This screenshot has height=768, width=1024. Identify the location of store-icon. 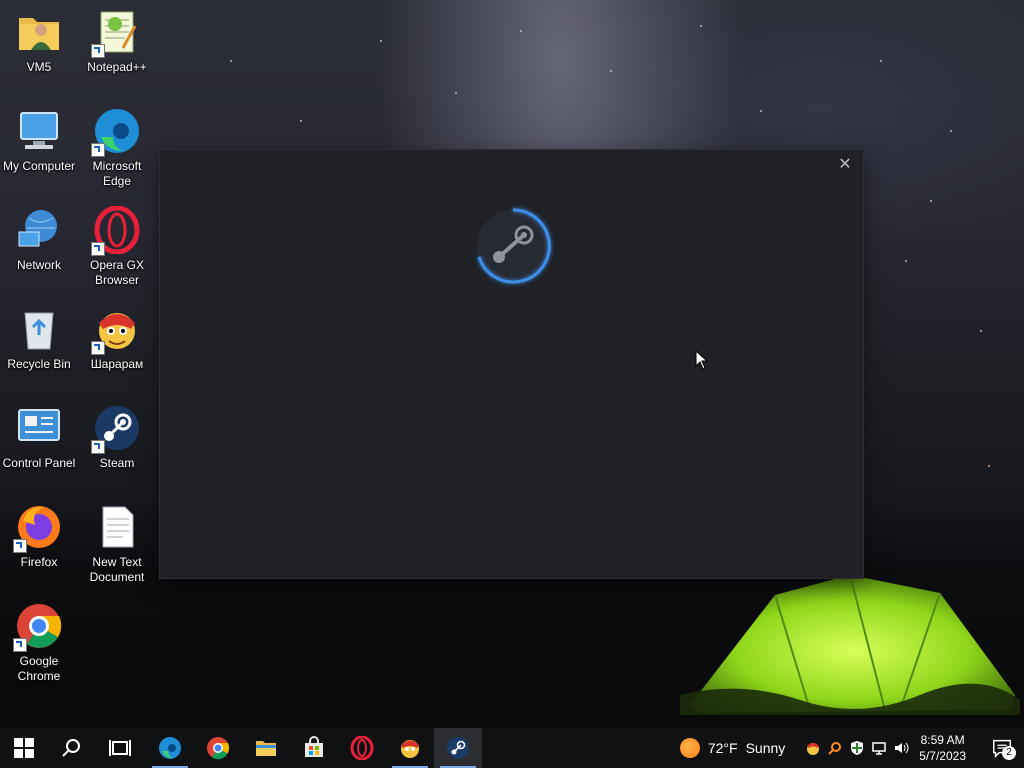
(314, 746).